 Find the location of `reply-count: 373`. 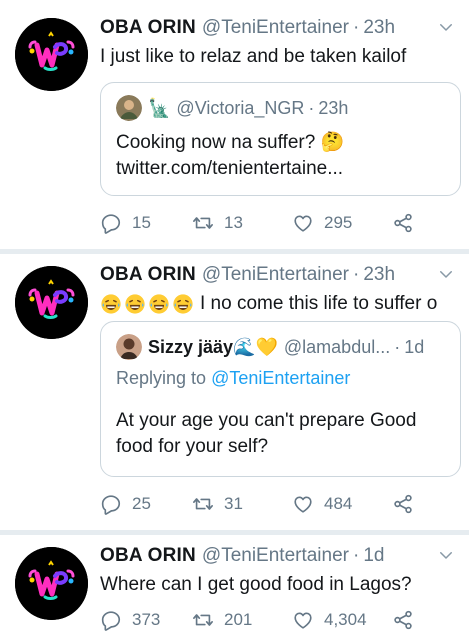

reply-count: 373 is located at coordinates (146, 619).